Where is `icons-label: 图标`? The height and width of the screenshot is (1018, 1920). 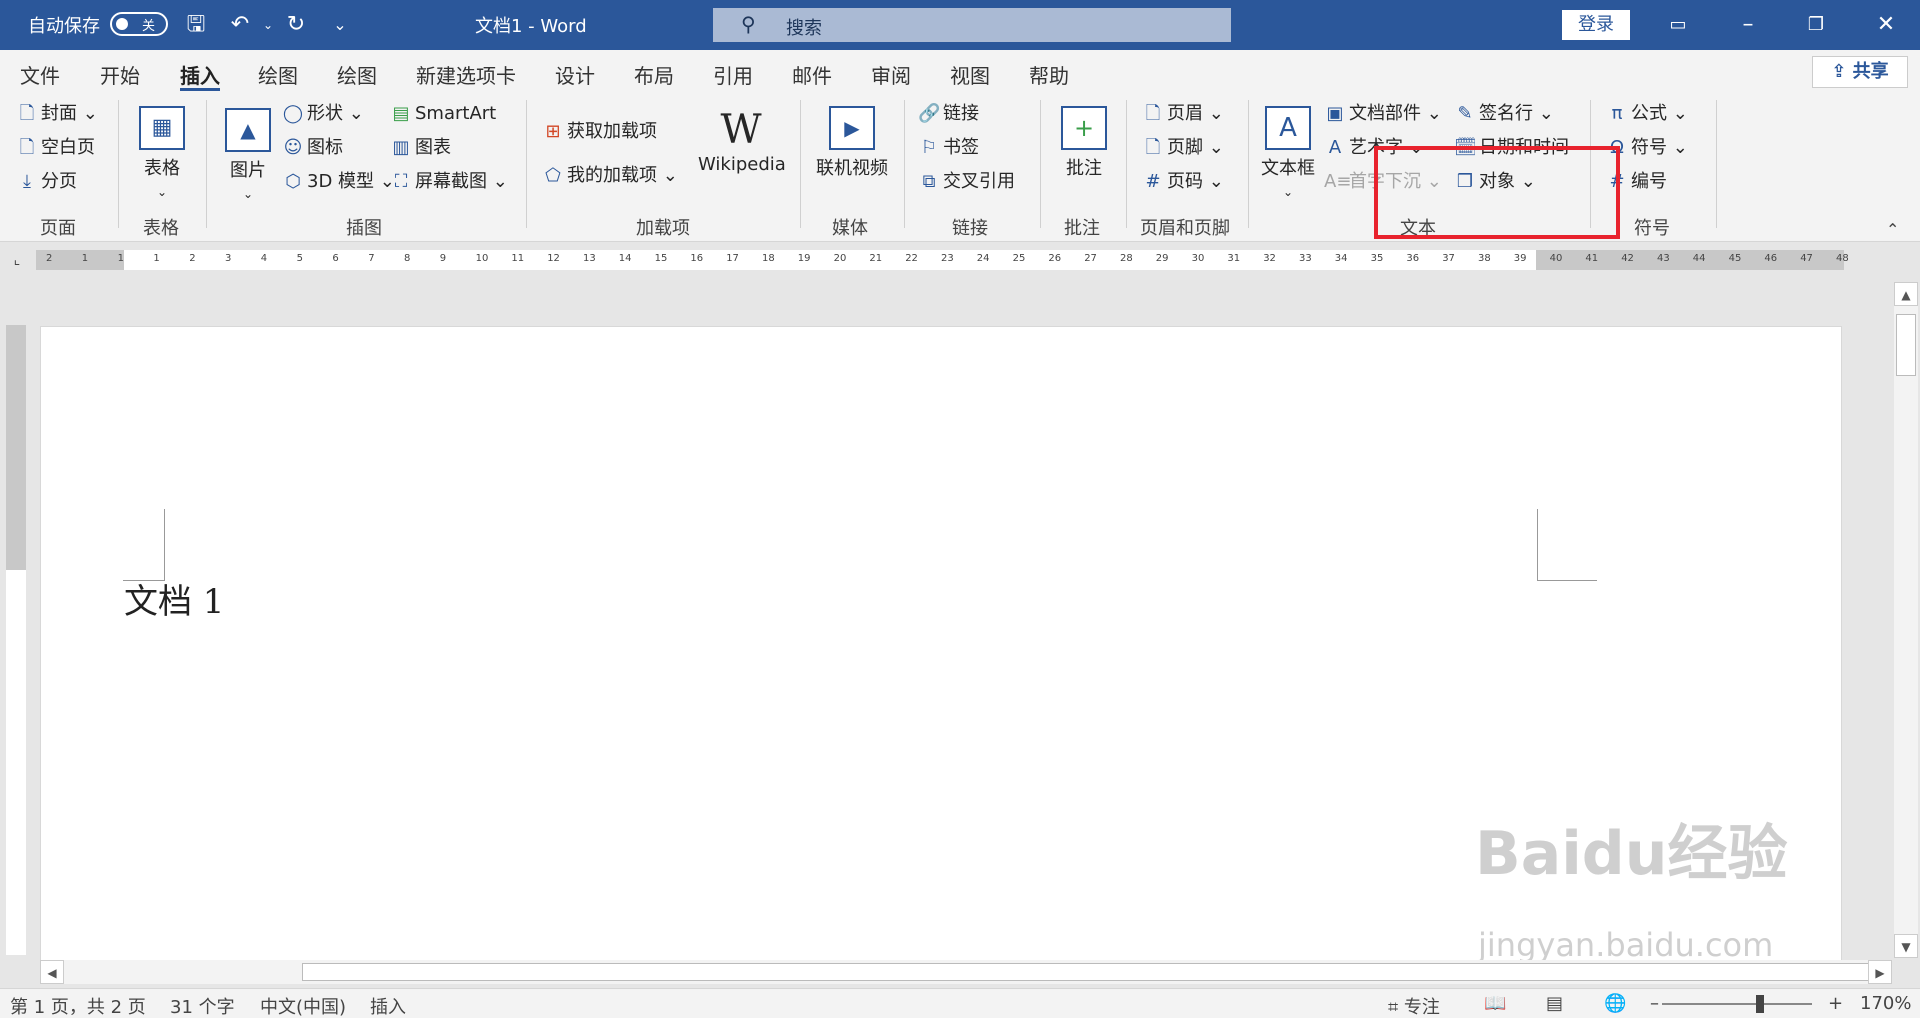
icons-label: 图标 is located at coordinates (325, 147).